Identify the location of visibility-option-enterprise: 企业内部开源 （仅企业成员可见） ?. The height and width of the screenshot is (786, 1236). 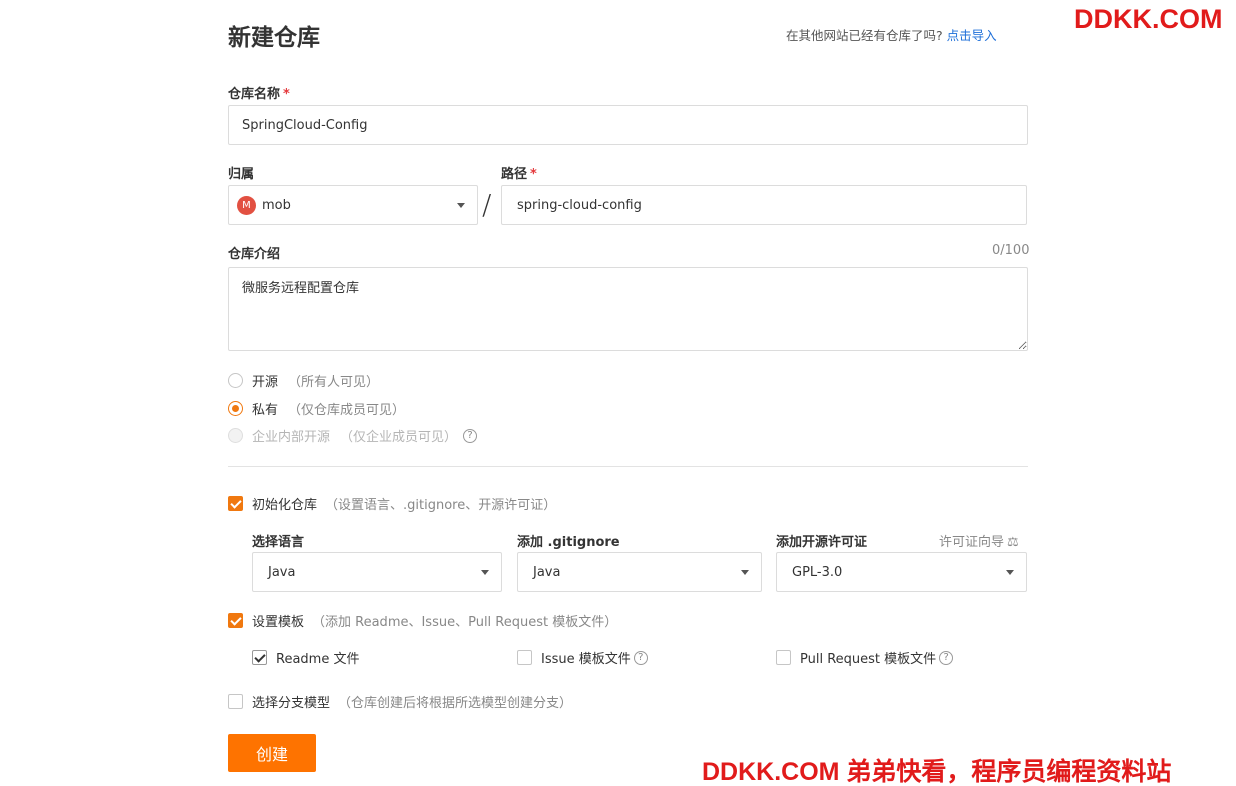
(353, 435).